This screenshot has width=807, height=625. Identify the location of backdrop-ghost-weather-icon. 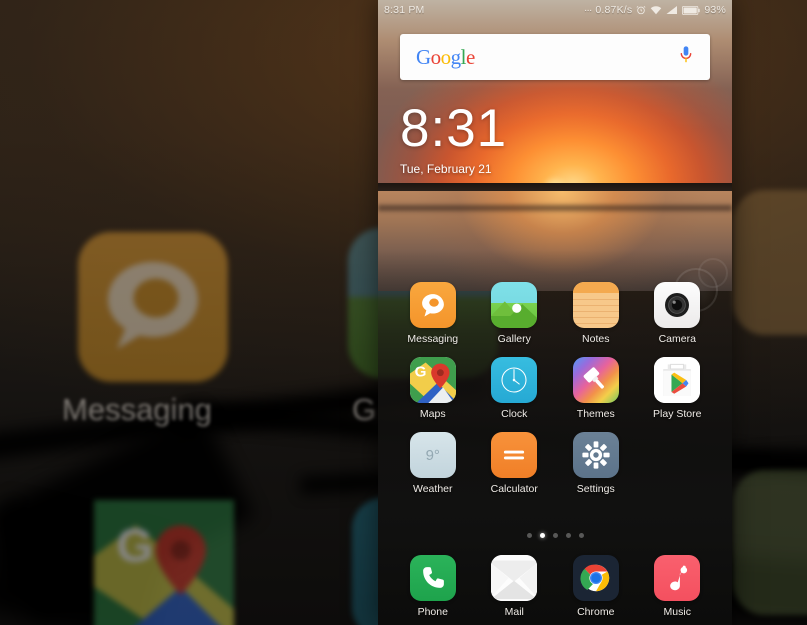
(770, 542).